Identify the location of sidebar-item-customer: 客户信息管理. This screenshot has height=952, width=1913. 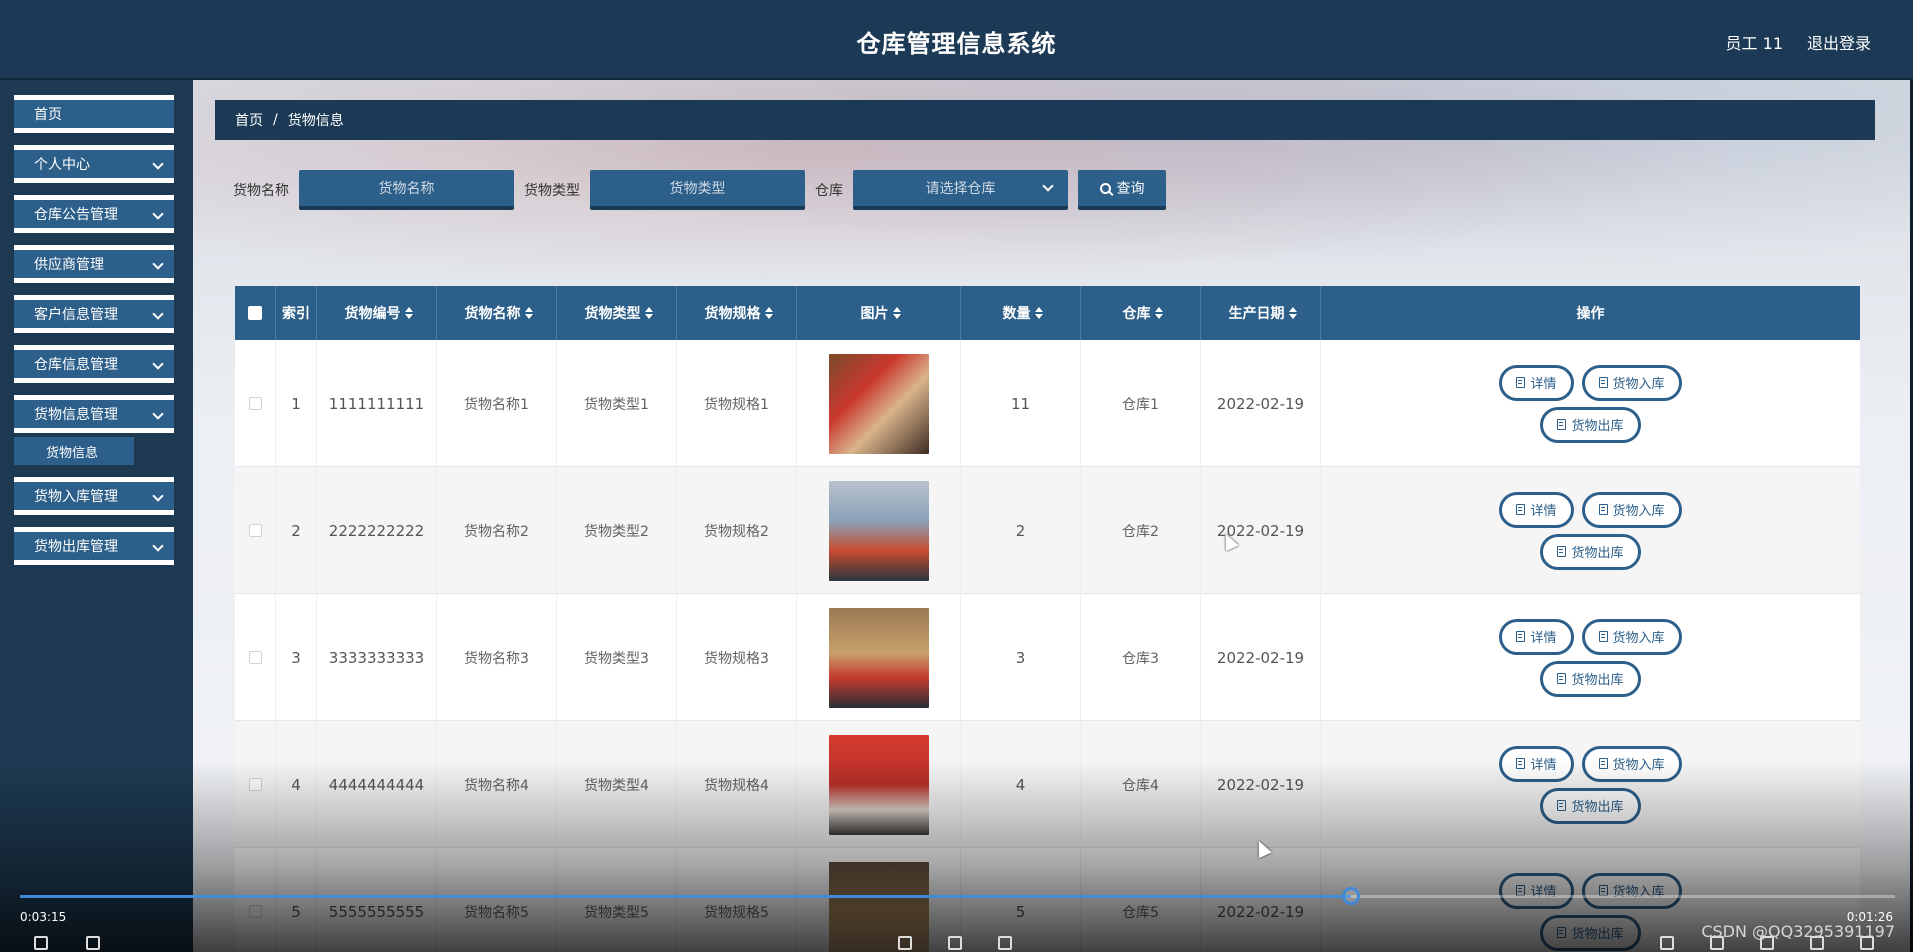
(94, 314).